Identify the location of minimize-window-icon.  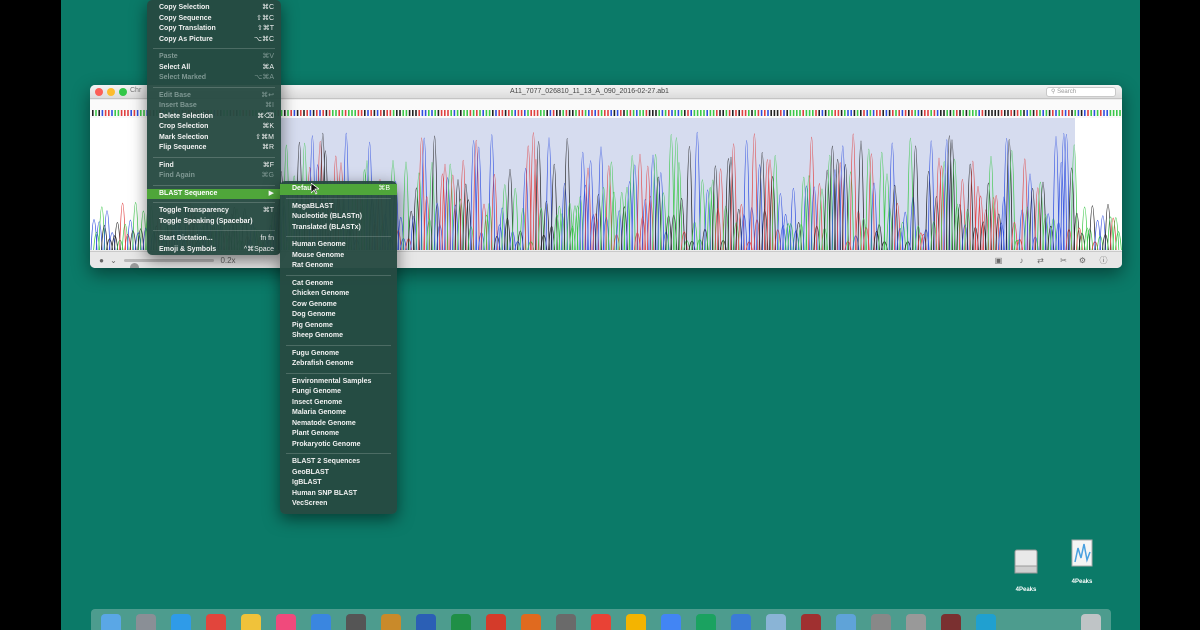
(111, 92).